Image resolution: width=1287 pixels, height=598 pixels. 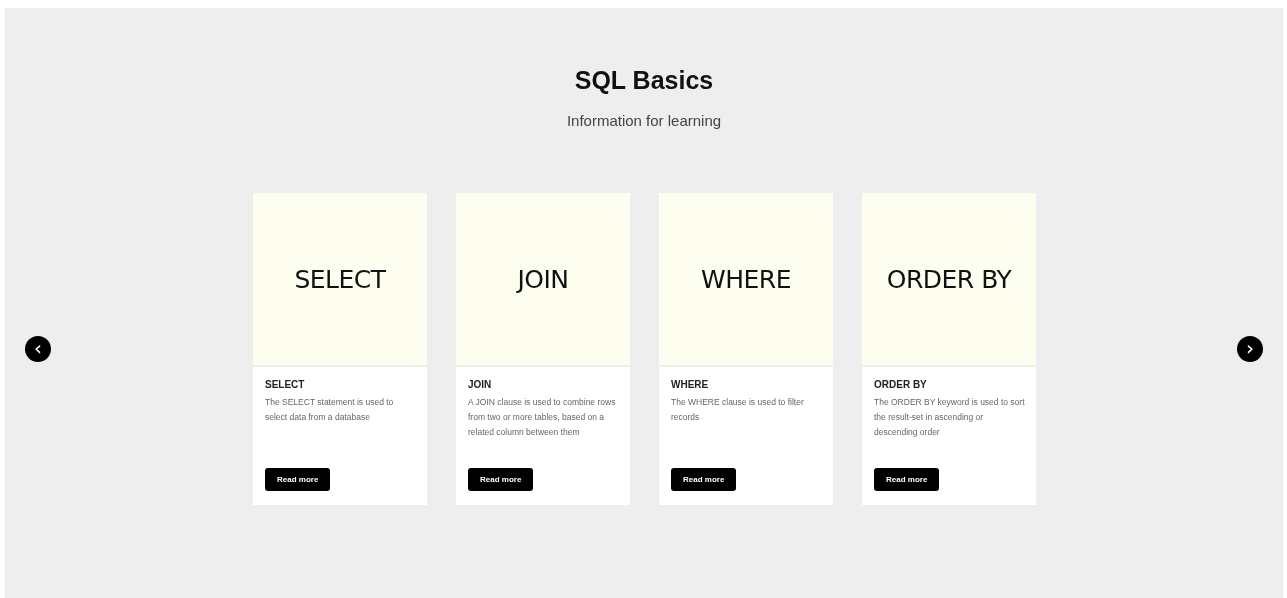 I want to click on card-title: WHERE, so click(x=690, y=384).